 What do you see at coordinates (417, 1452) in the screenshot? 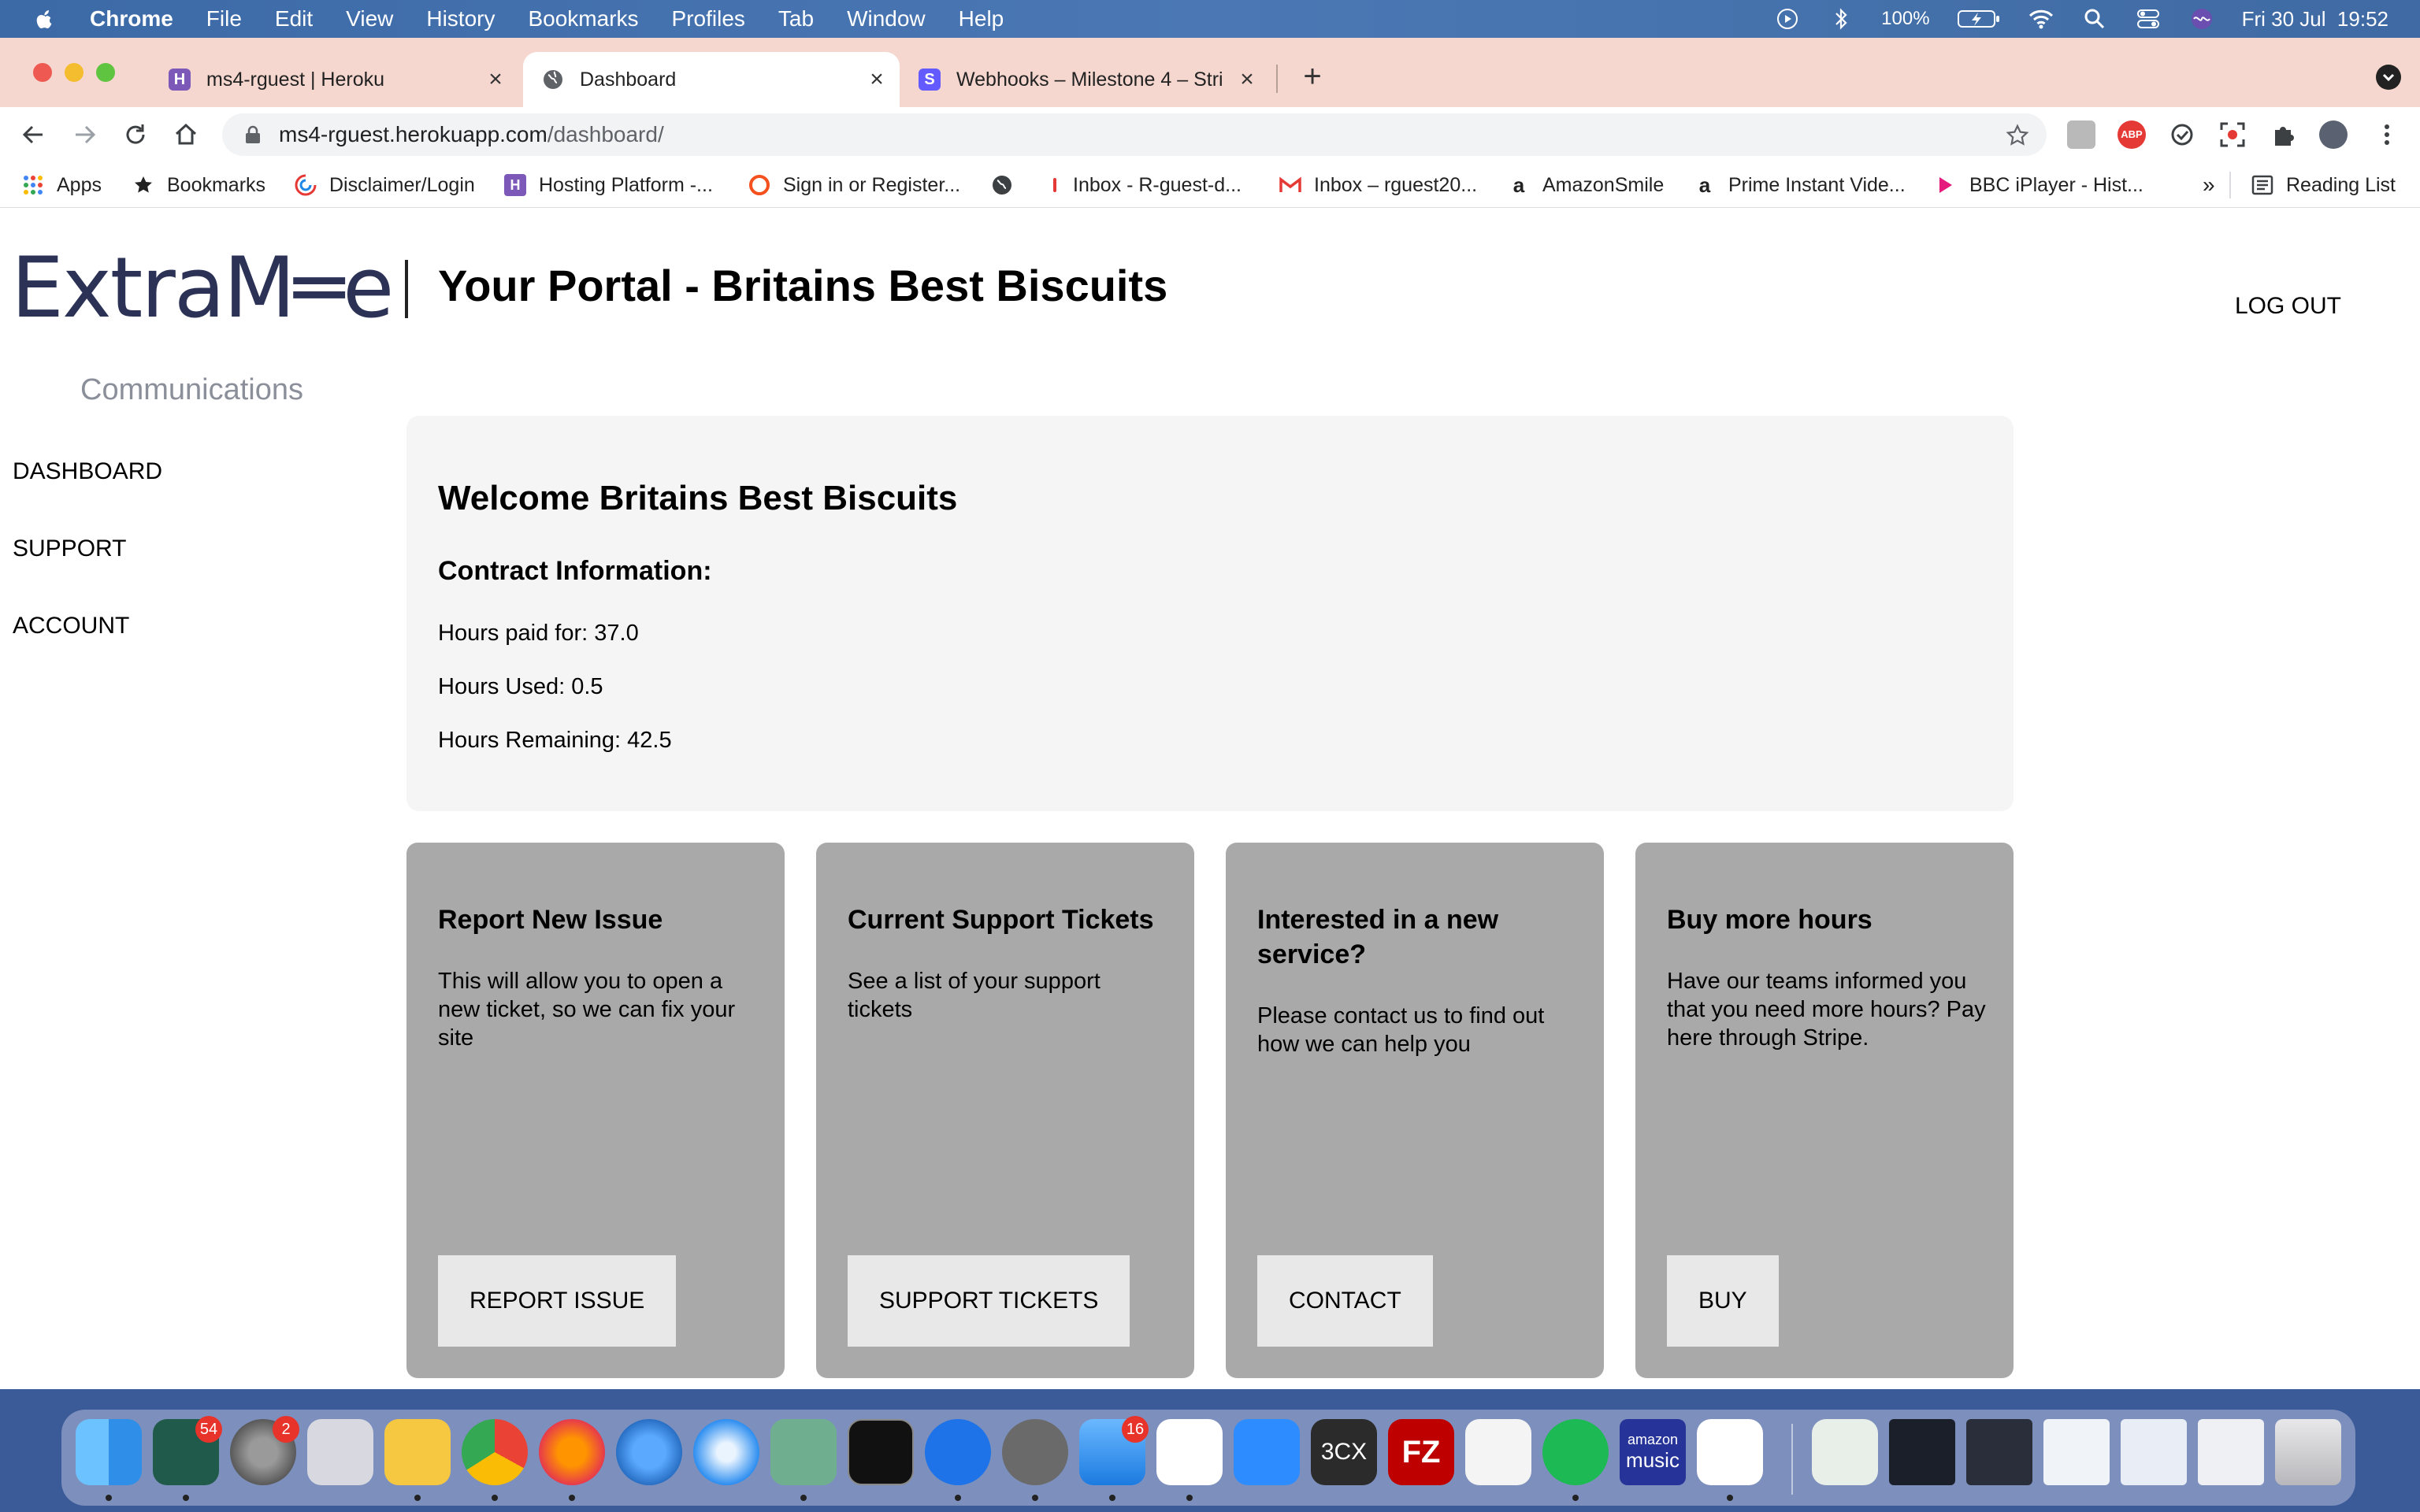
I see `cyberduck-icon` at bounding box center [417, 1452].